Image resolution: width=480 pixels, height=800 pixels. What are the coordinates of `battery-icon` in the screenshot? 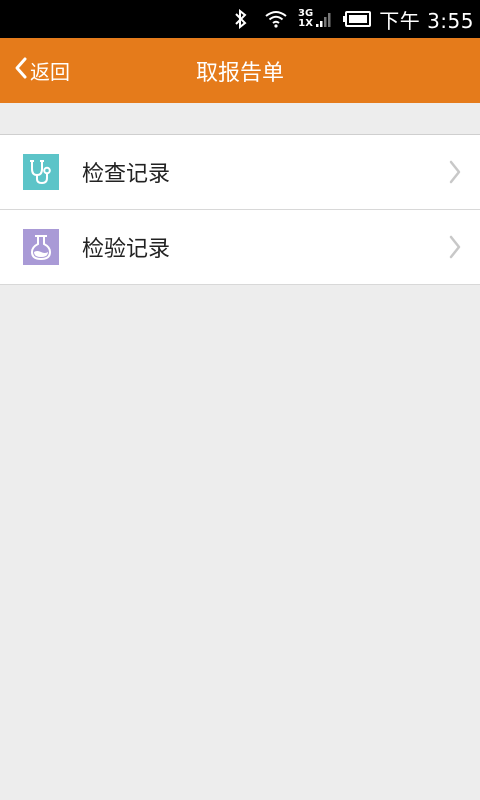 It's located at (357, 19).